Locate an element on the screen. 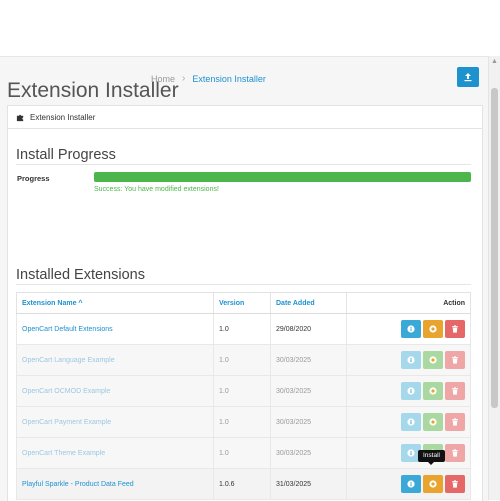 The height and width of the screenshot is (501, 500). table-row: OpenCart Language Example 1.0 30/03/2025 is located at coordinates (243, 360).